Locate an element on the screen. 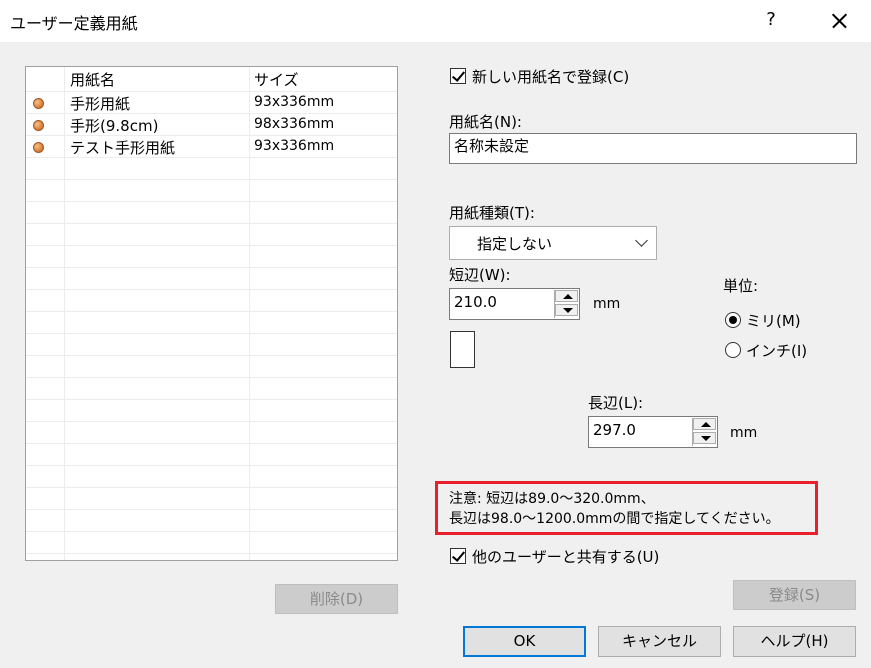 The height and width of the screenshot is (668, 871). list-item-name: 手形(9.8cm) is located at coordinates (114, 126).